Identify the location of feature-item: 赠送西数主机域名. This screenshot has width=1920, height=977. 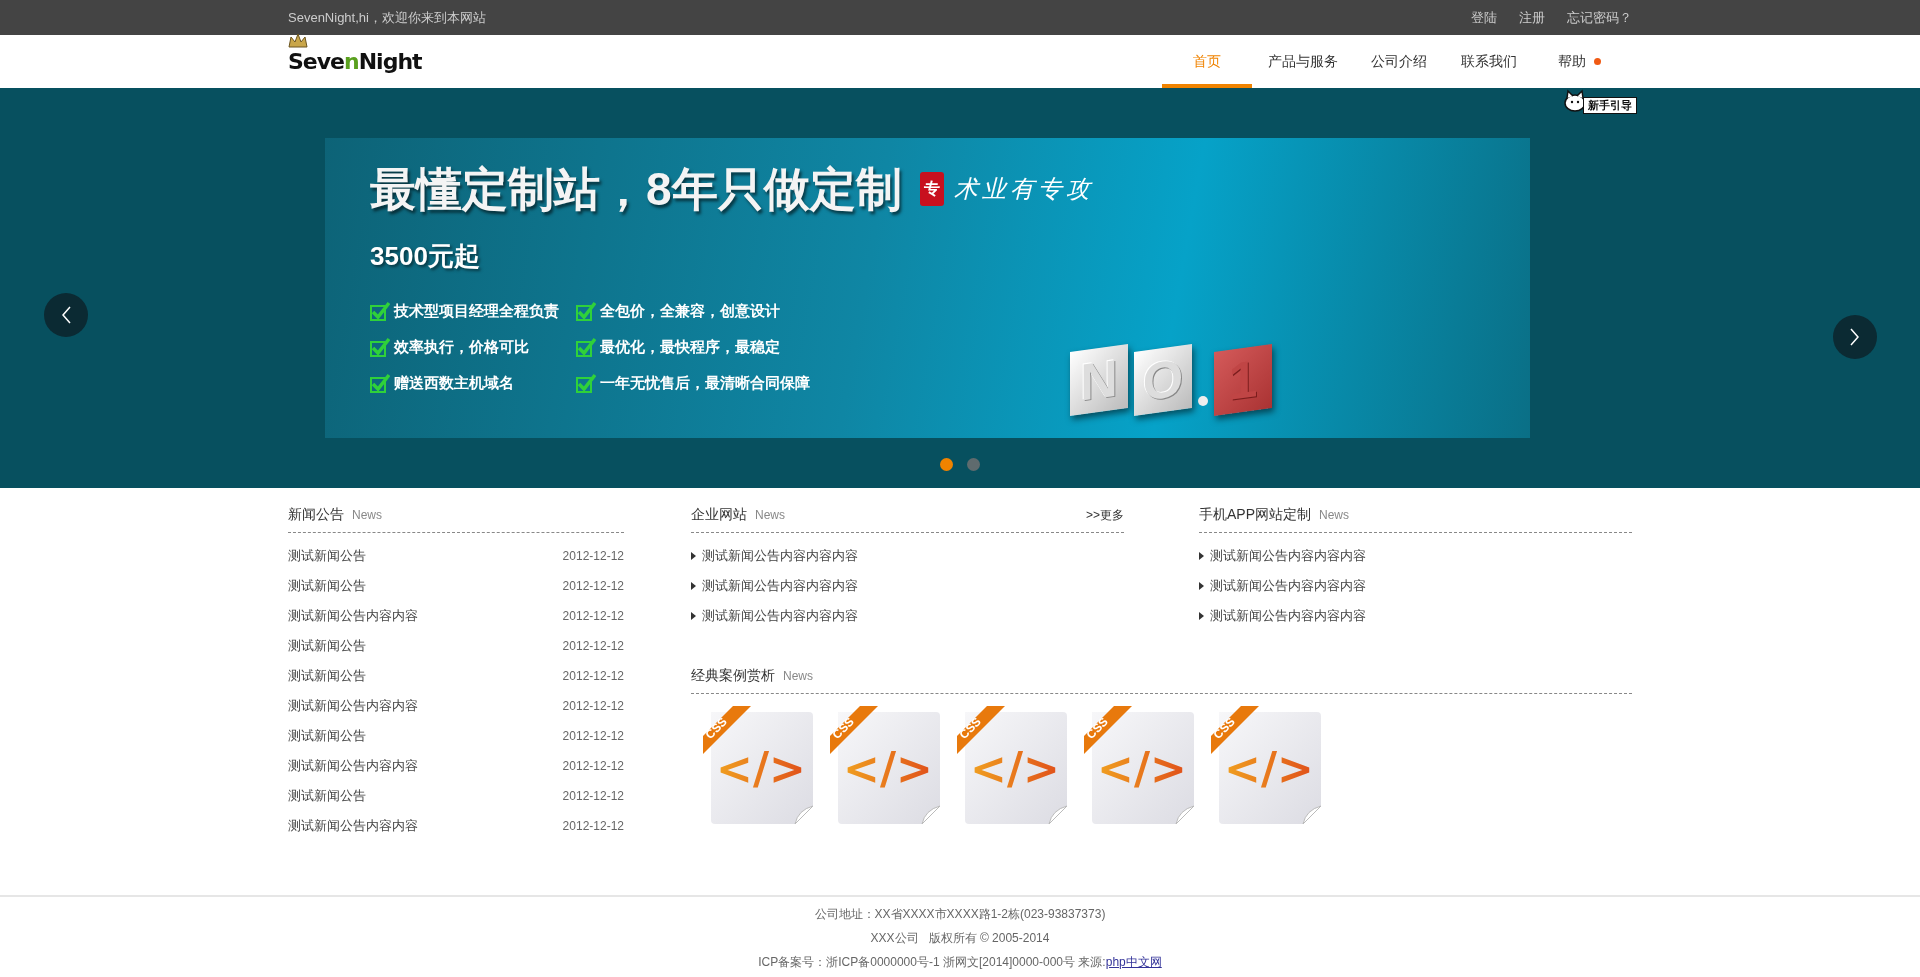
(473, 382).